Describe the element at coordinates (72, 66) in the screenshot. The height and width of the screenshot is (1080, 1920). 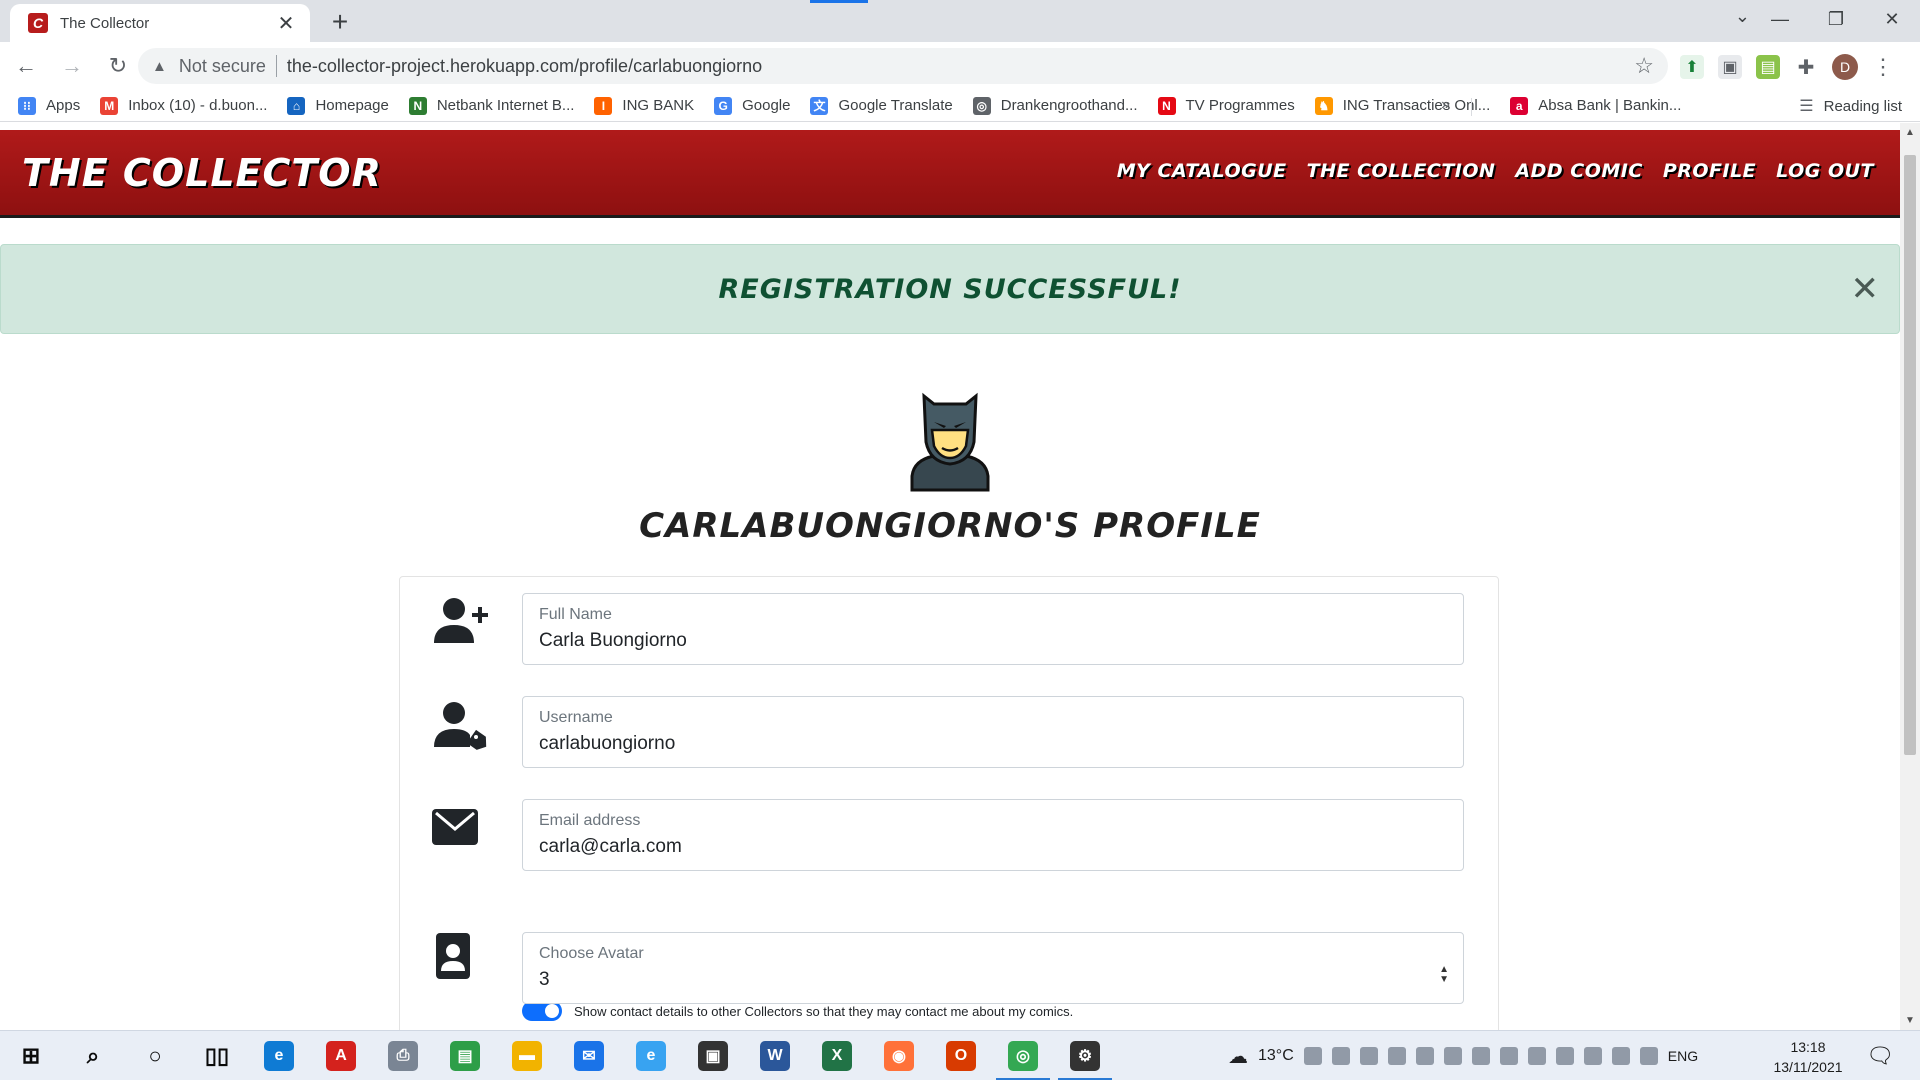
I see `forward-icon: →` at that location.